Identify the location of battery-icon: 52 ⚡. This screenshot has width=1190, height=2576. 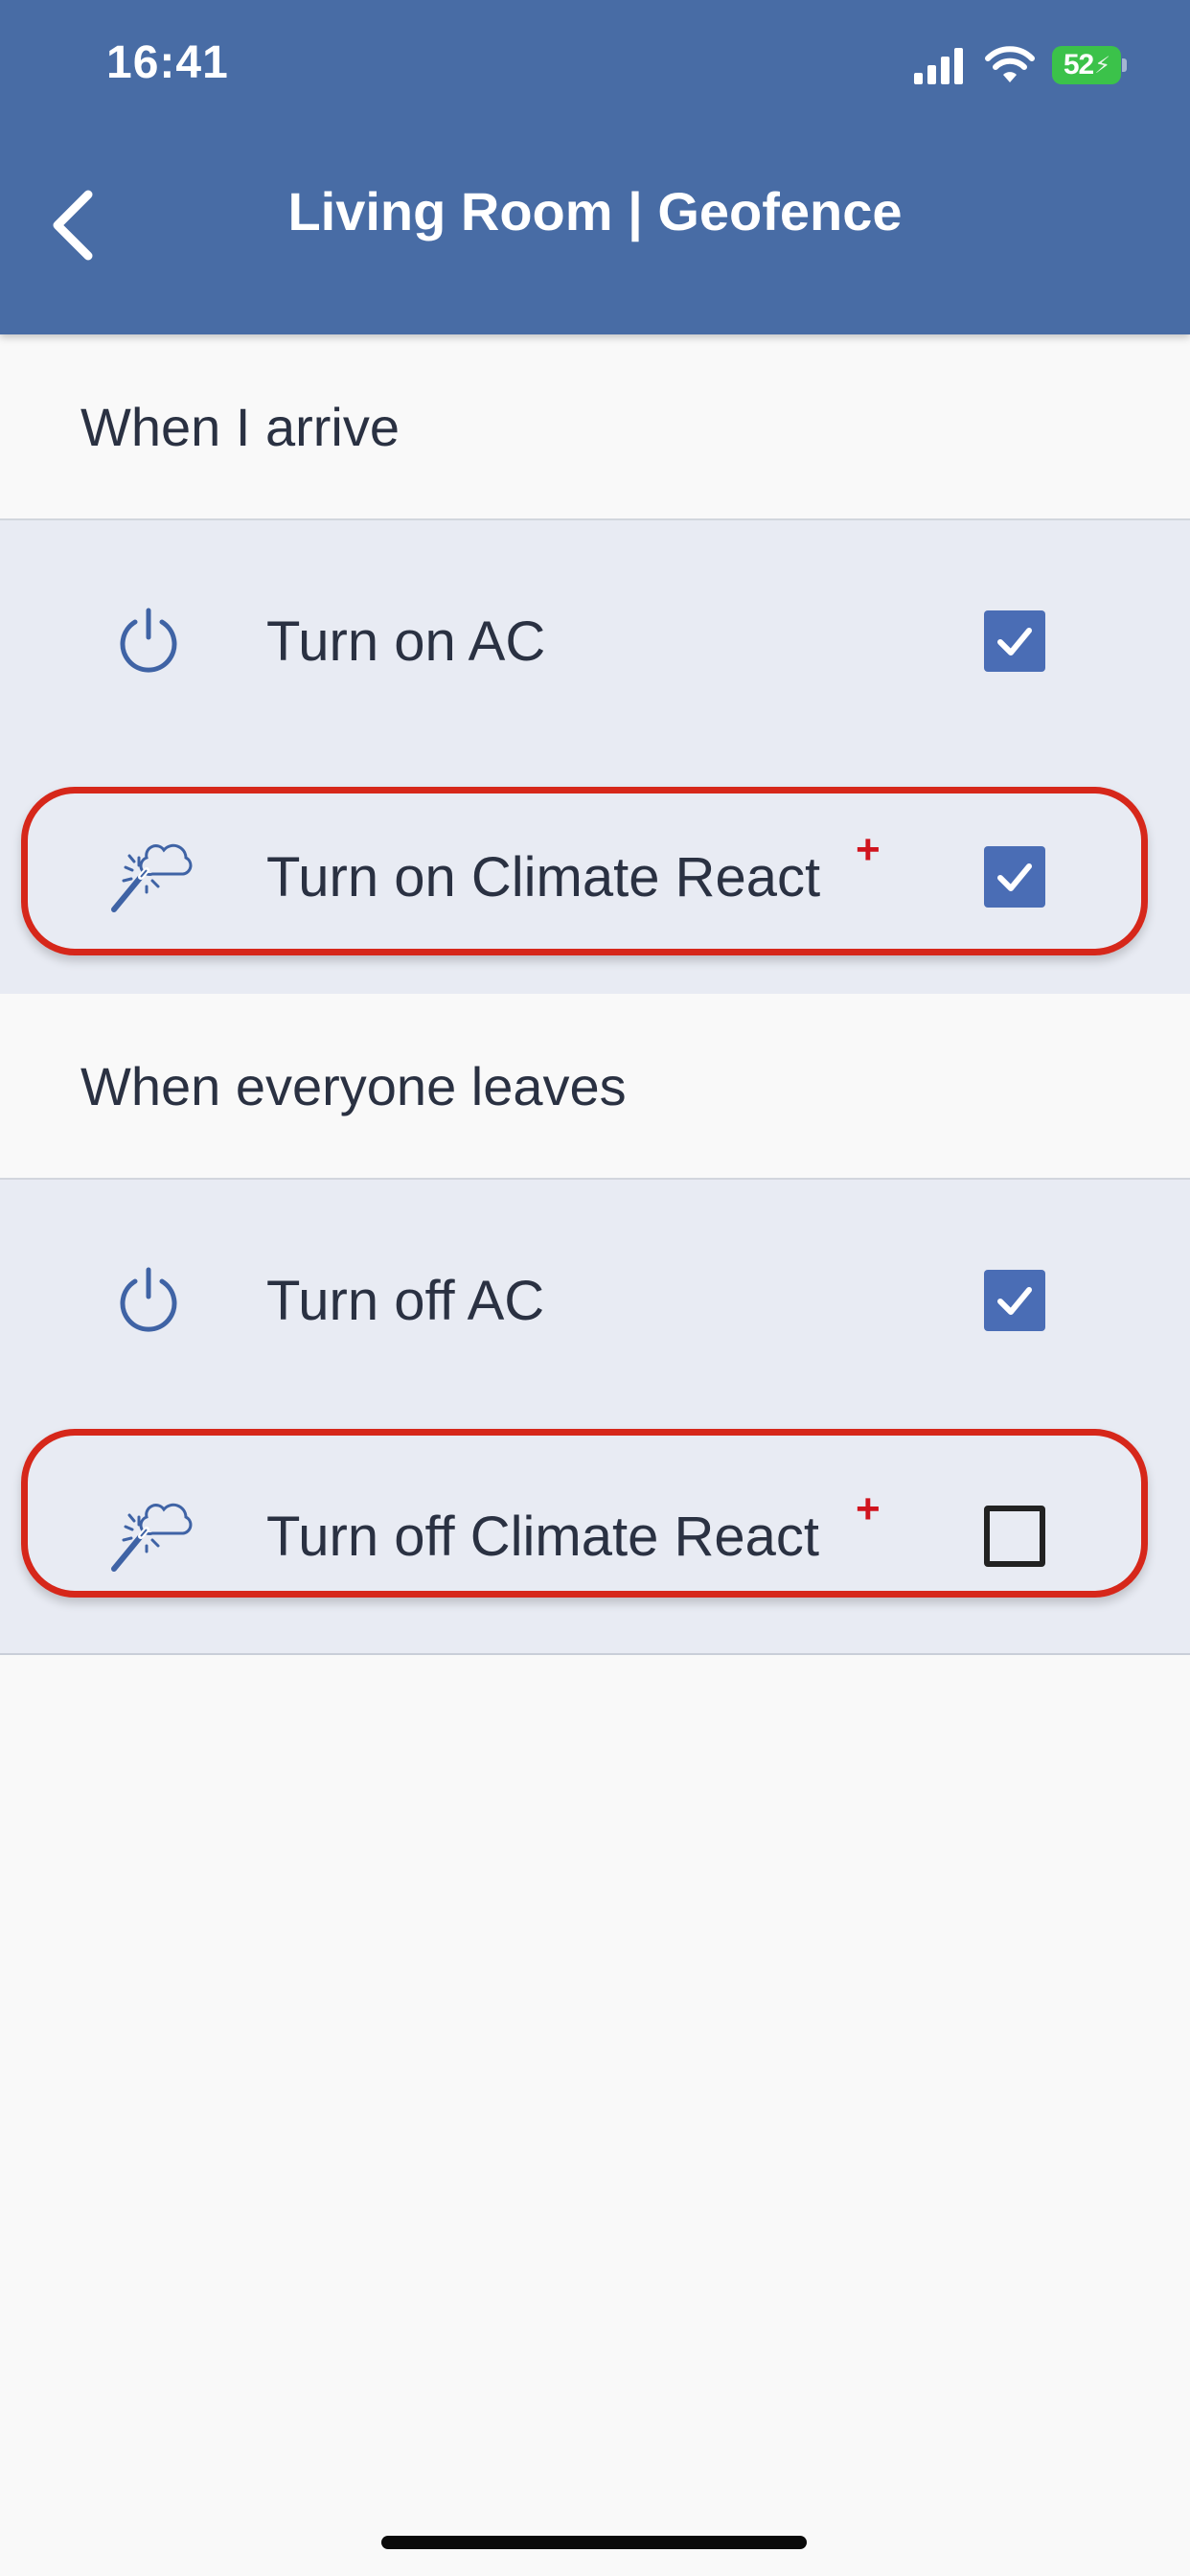
(1090, 65).